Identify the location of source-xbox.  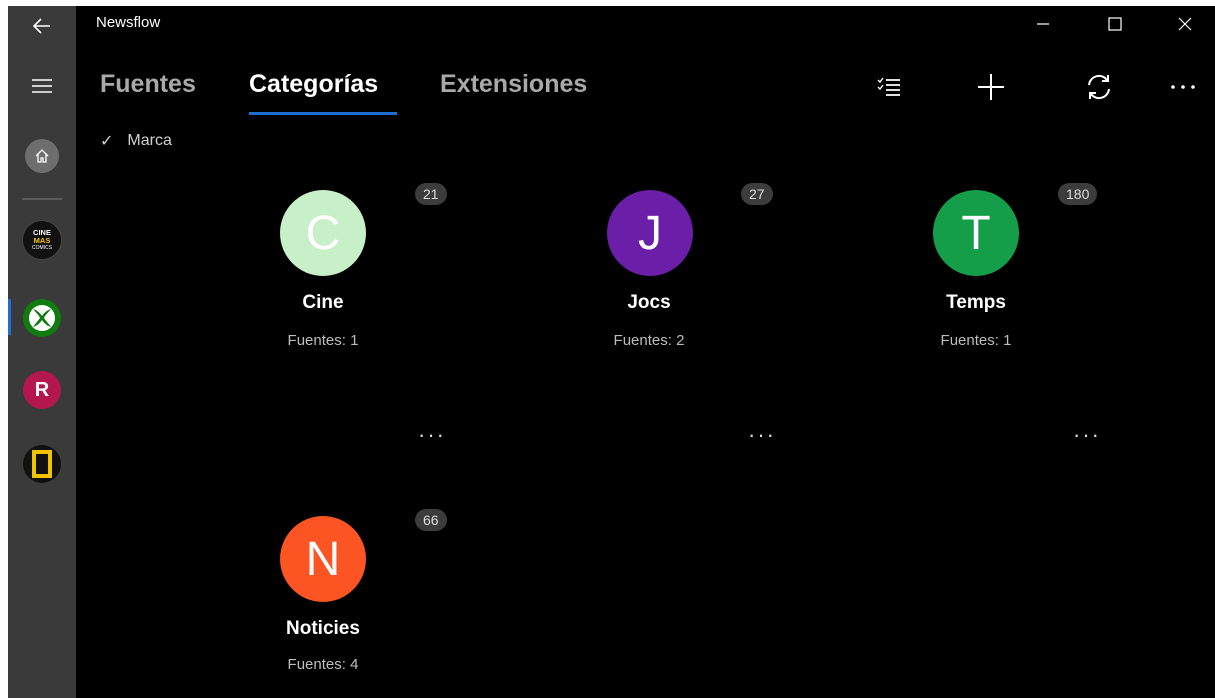
(42, 318).